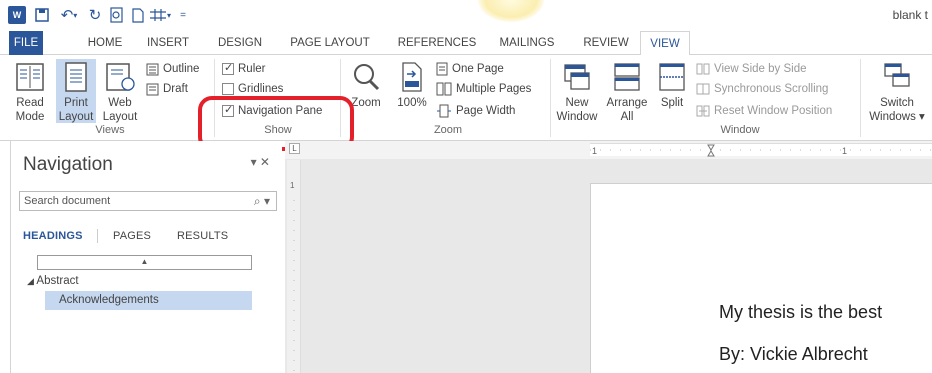 This screenshot has width=932, height=373. What do you see at coordinates (627, 92) in the screenshot?
I see `arrange-all-button: Arrange All` at bounding box center [627, 92].